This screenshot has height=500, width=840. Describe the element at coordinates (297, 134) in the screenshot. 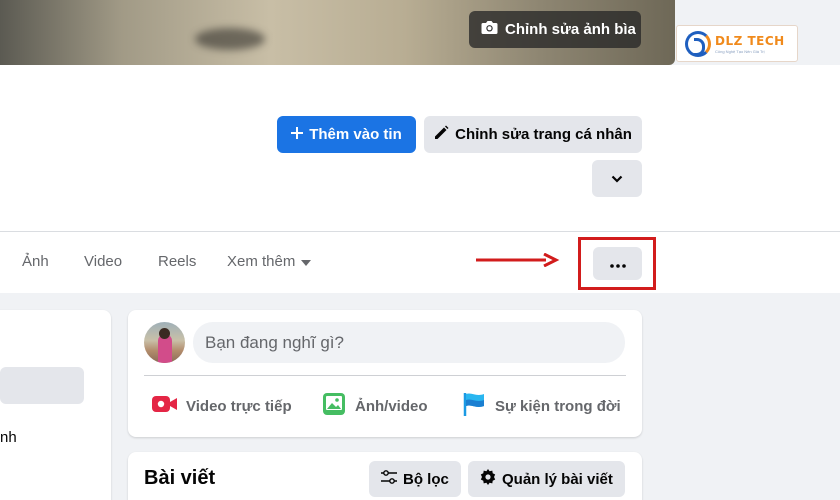

I see `plus-icon` at that location.